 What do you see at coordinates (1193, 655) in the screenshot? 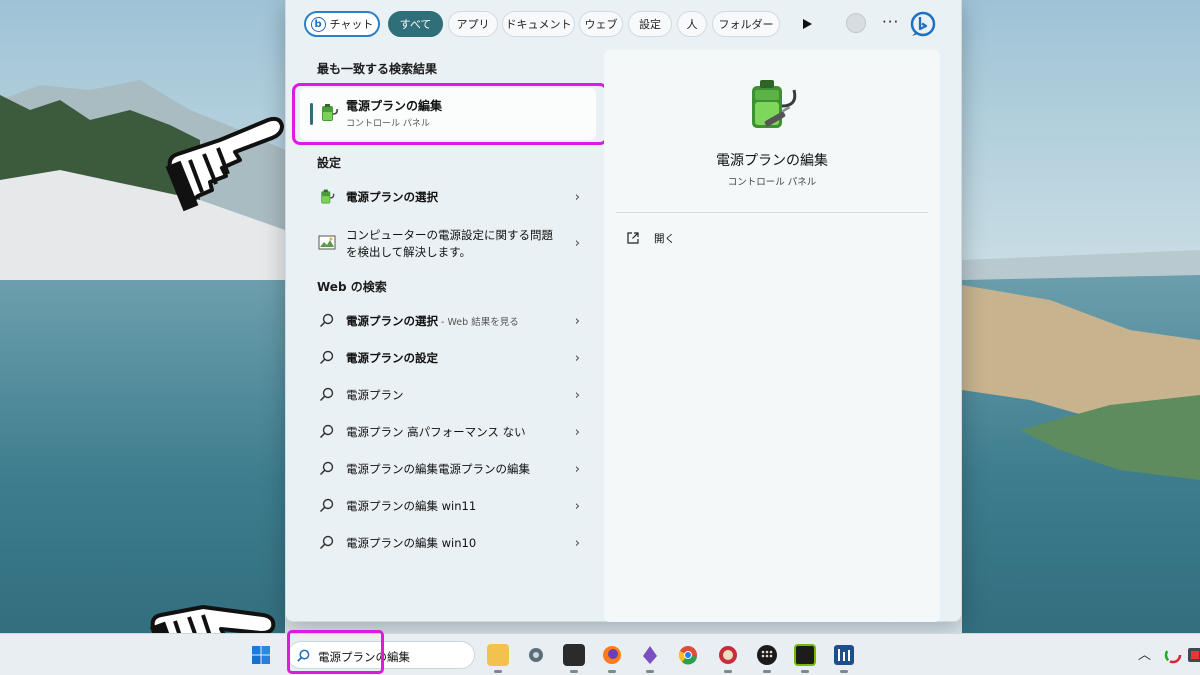
I see `tray-app-icon` at bounding box center [1193, 655].